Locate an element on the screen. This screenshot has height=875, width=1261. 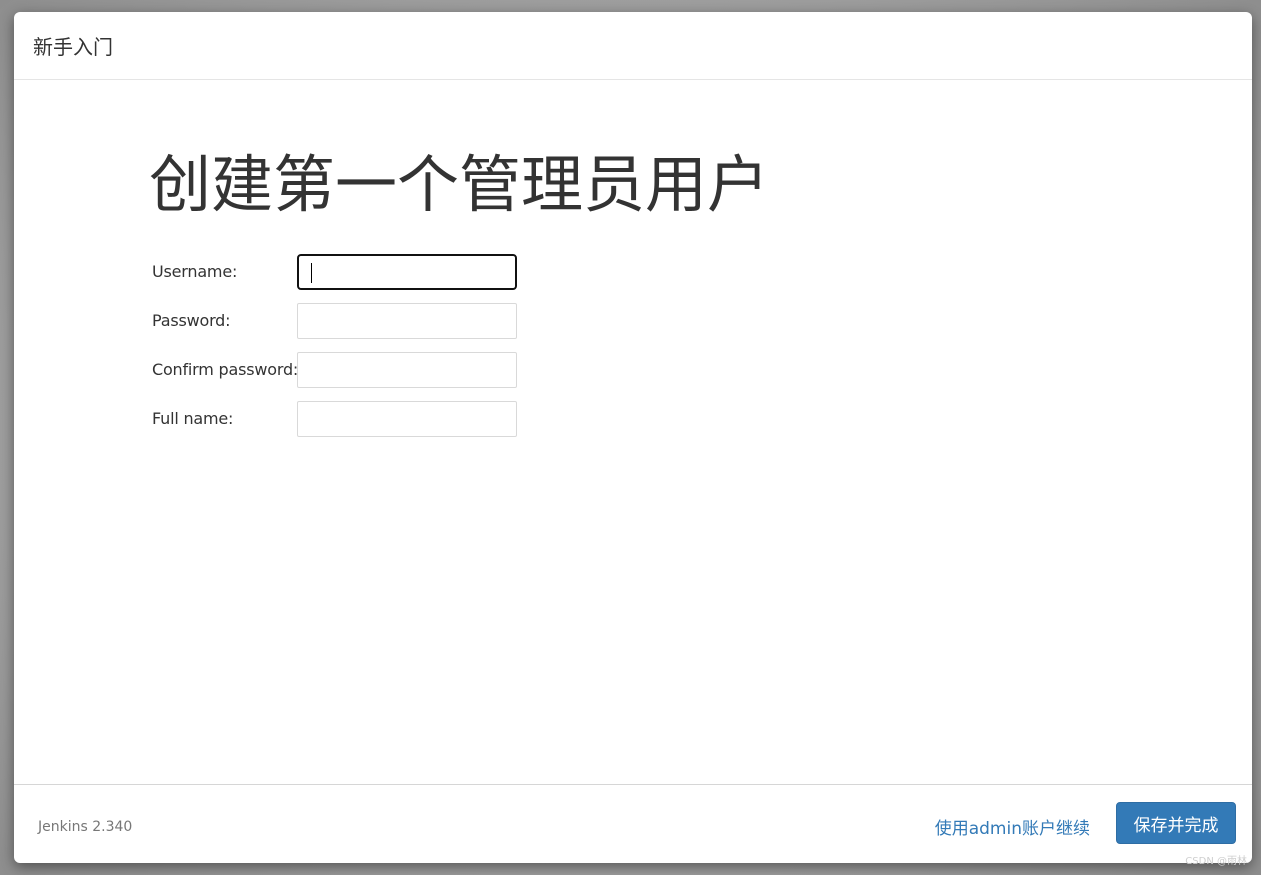
confirm-password-row: Confirm password: is located at coordinates (352, 370).